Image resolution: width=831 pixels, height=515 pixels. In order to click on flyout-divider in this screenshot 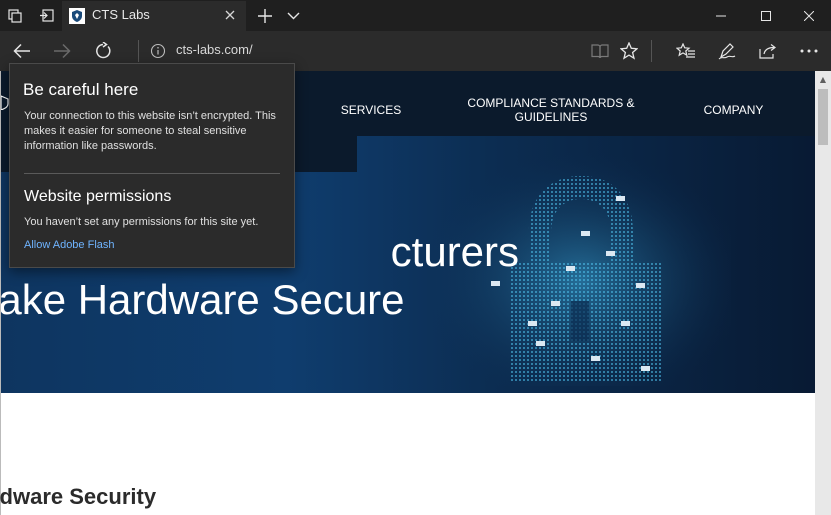, I will do `click(152, 173)`.